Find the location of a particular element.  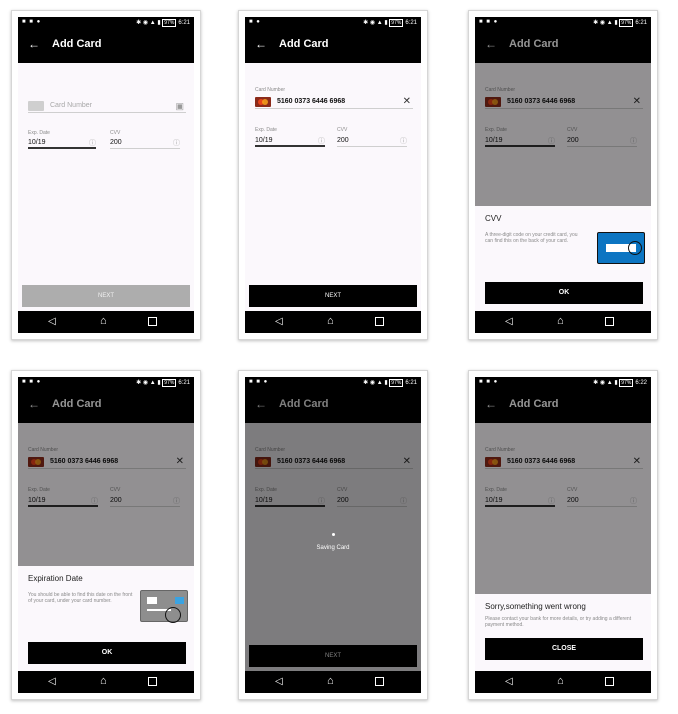

card-number-field: 5160 0373 6446 6968 ✕ is located at coordinates (334, 102).